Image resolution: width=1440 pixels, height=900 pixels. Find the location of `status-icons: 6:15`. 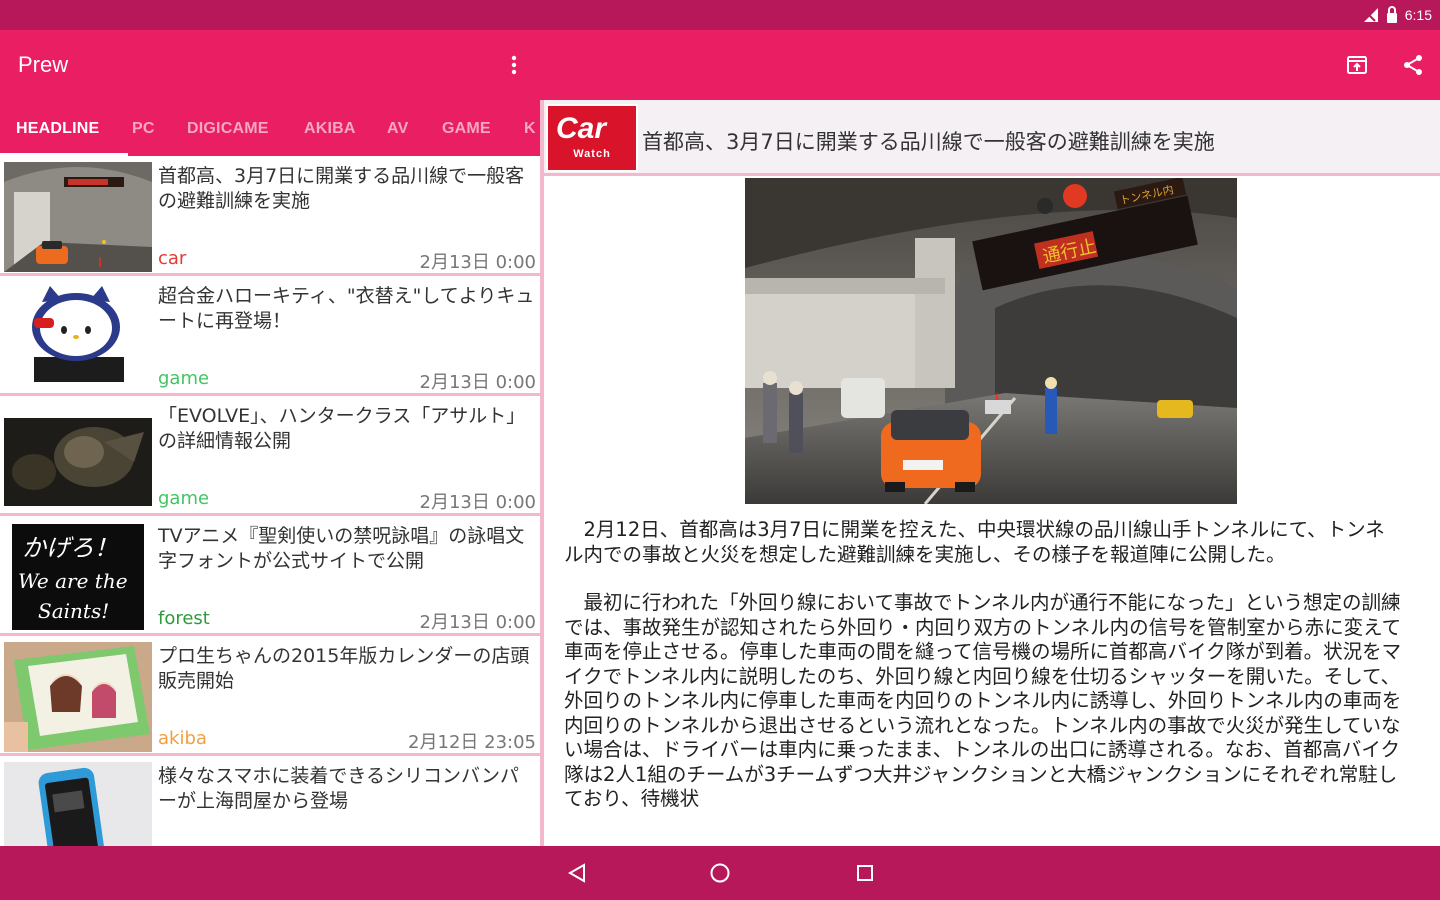

status-icons: 6:15 is located at coordinates (1396, 15).